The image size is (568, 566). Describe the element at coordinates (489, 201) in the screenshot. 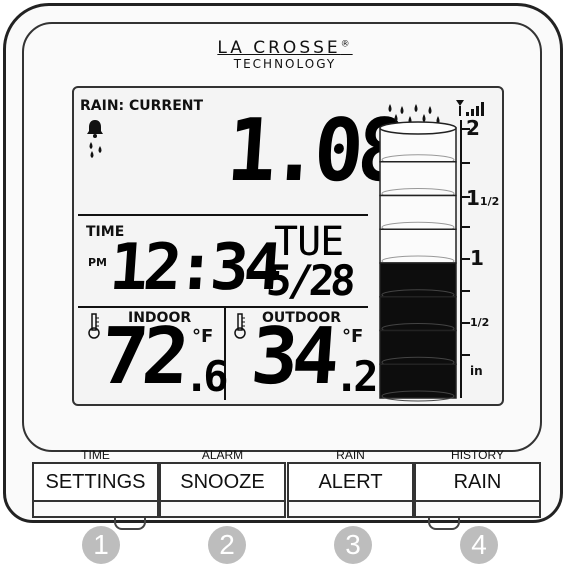

I see `scale-one-half-frac: 1/2` at that location.